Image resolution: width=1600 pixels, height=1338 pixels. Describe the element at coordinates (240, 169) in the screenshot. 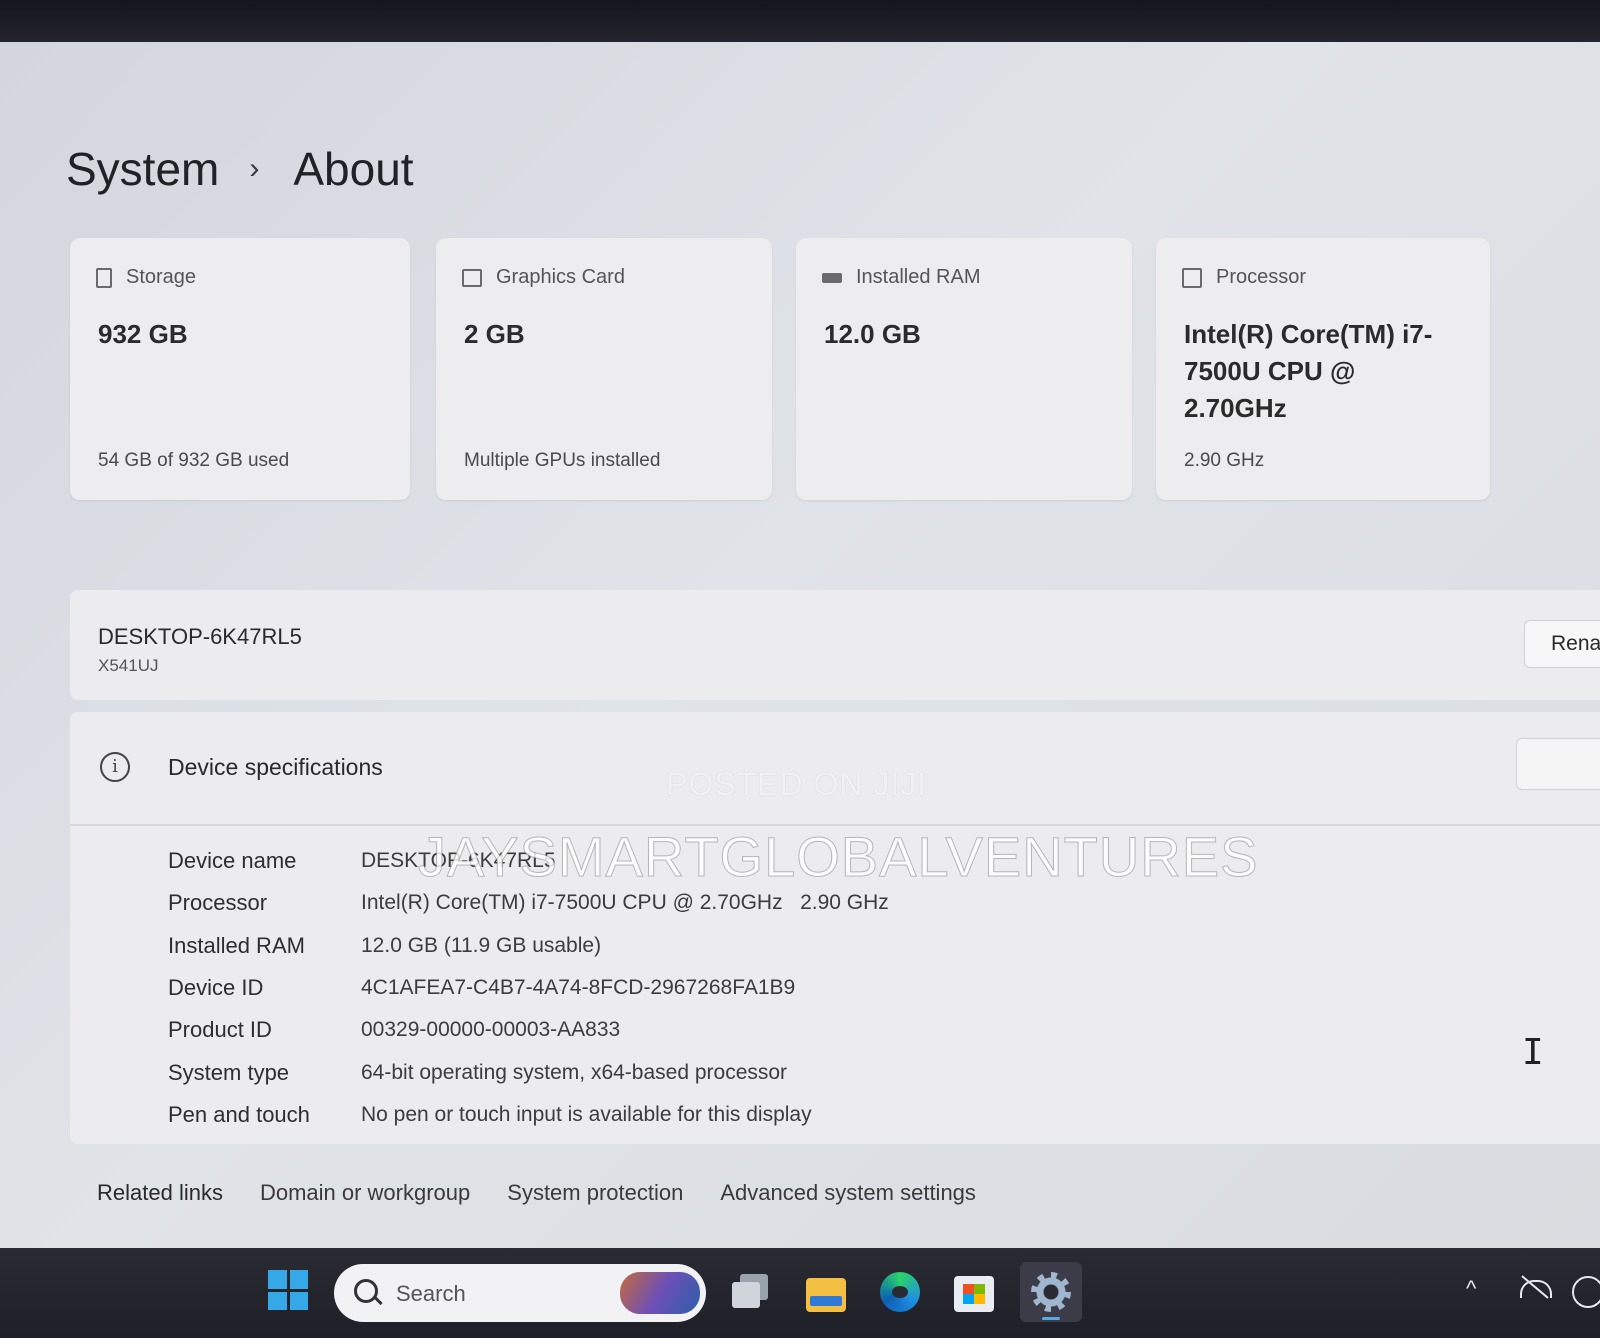

I see `breadcrumb: System › About` at that location.